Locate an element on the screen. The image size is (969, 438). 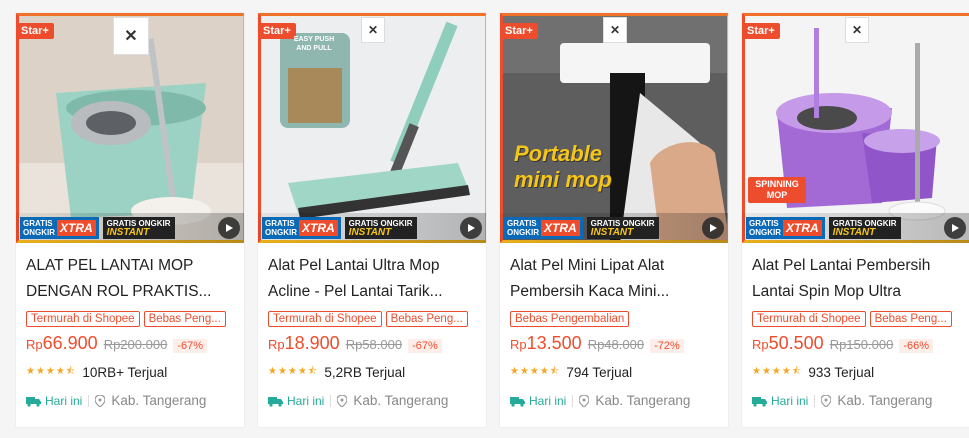
rating-sold-row: ★★★★⯪ 933 Terjual is located at coordinates (856, 372).